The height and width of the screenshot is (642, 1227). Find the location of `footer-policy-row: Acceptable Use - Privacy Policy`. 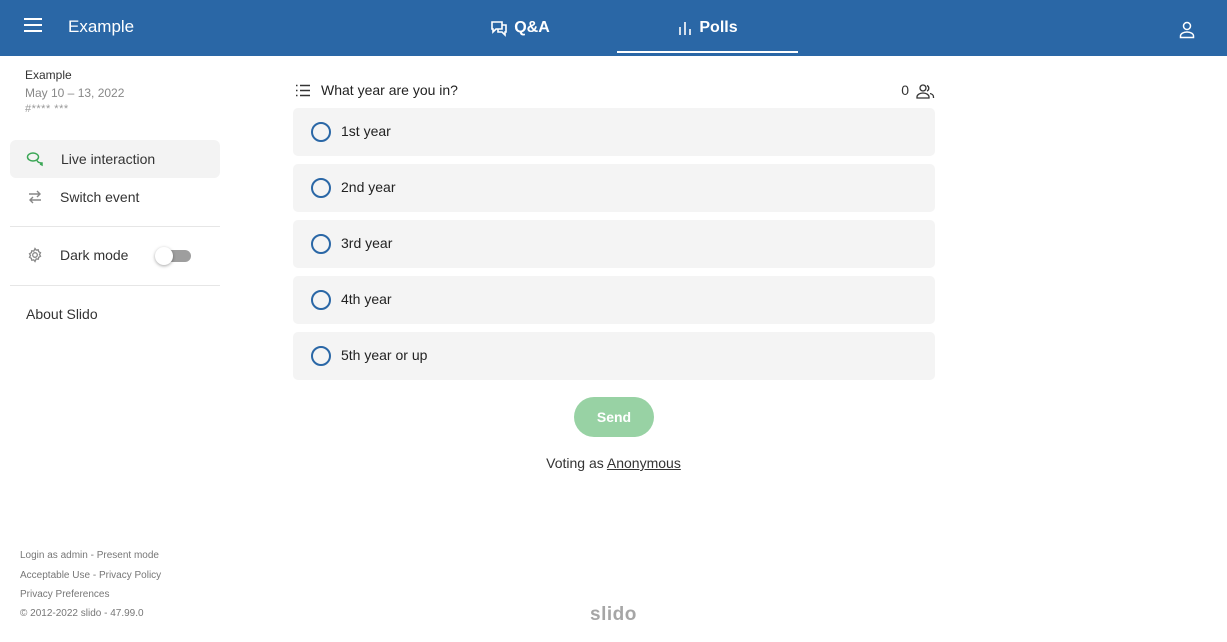

footer-policy-row: Acceptable Use - Privacy Policy is located at coordinates (91, 575).